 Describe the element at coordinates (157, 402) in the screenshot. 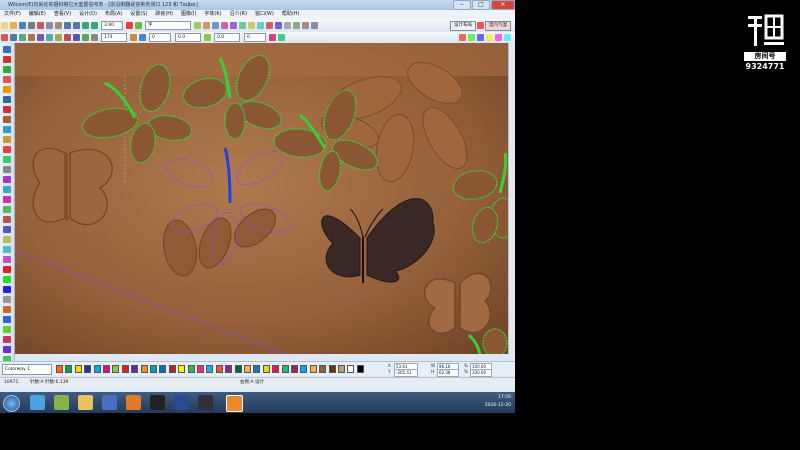

I see `qq-icon` at that location.